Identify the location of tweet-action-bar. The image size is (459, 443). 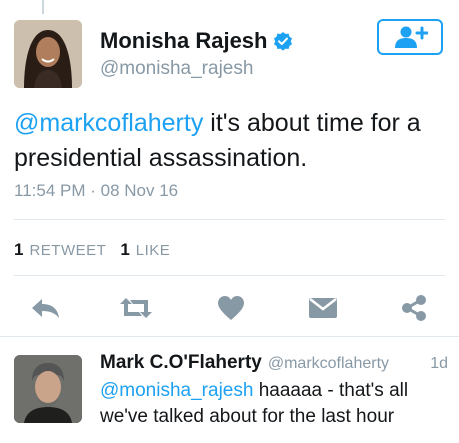
(229, 308).